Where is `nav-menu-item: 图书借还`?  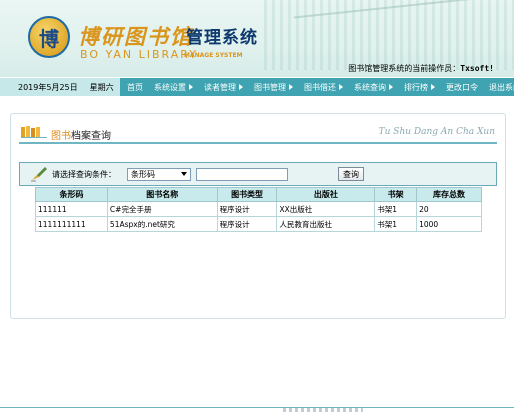 nav-menu-item: 图书借还 is located at coordinates (322, 87).